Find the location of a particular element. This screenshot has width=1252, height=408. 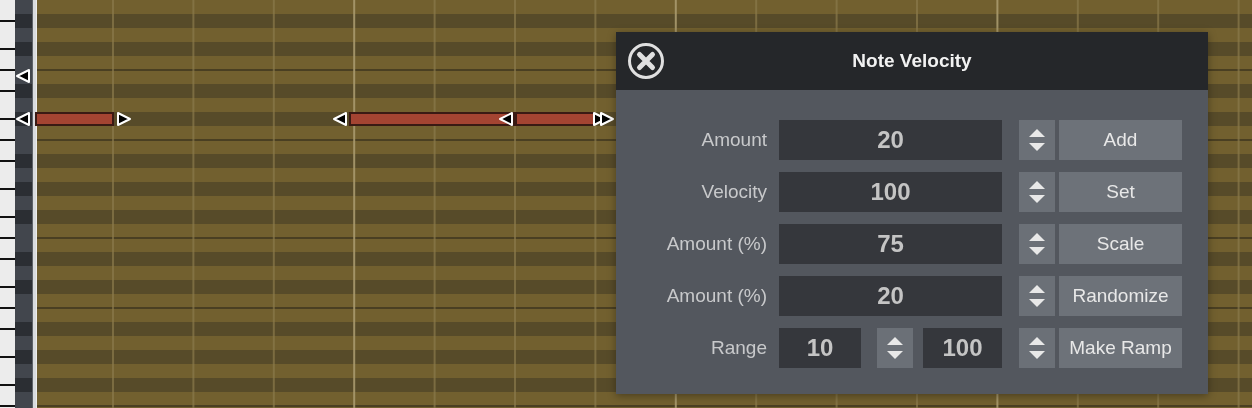

action-button: Randomize is located at coordinates (1120, 296).